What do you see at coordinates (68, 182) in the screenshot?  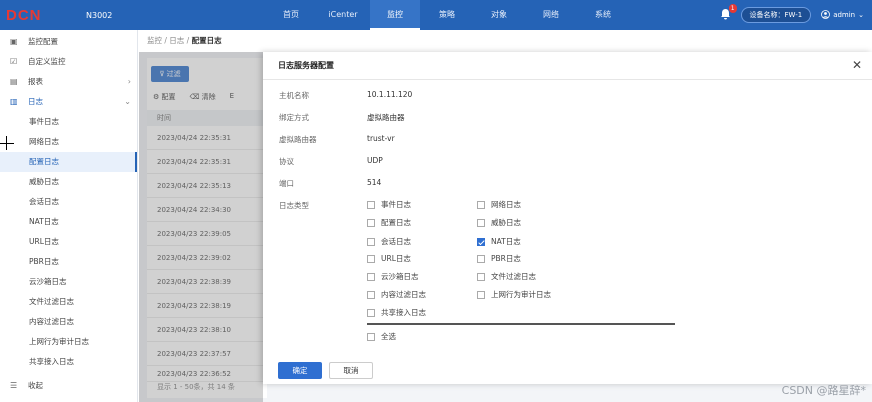 I see `sidebar-subitem-threat-log: 威胁日志` at bounding box center [68, 182].